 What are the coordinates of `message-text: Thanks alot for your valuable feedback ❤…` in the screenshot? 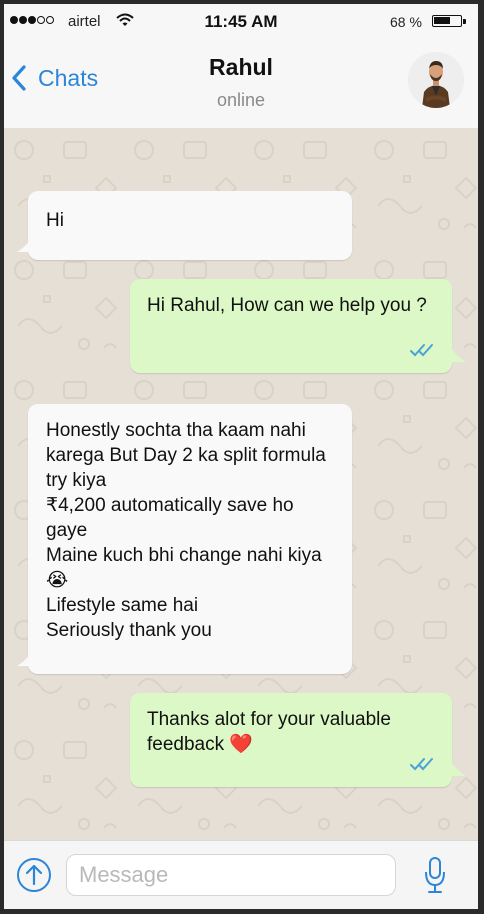 It's located at (269, 732).